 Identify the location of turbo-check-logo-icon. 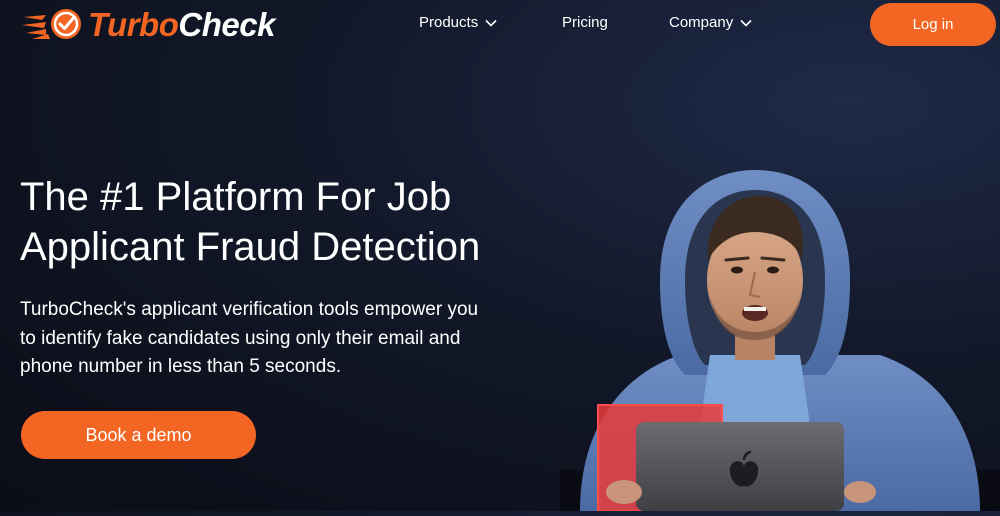
(51, 24).